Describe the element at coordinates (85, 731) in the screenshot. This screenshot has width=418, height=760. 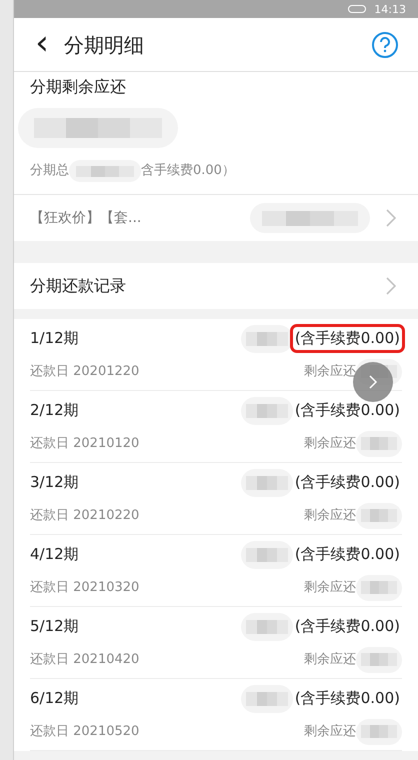
I see `due-date: 还款日 20210520` at that location.